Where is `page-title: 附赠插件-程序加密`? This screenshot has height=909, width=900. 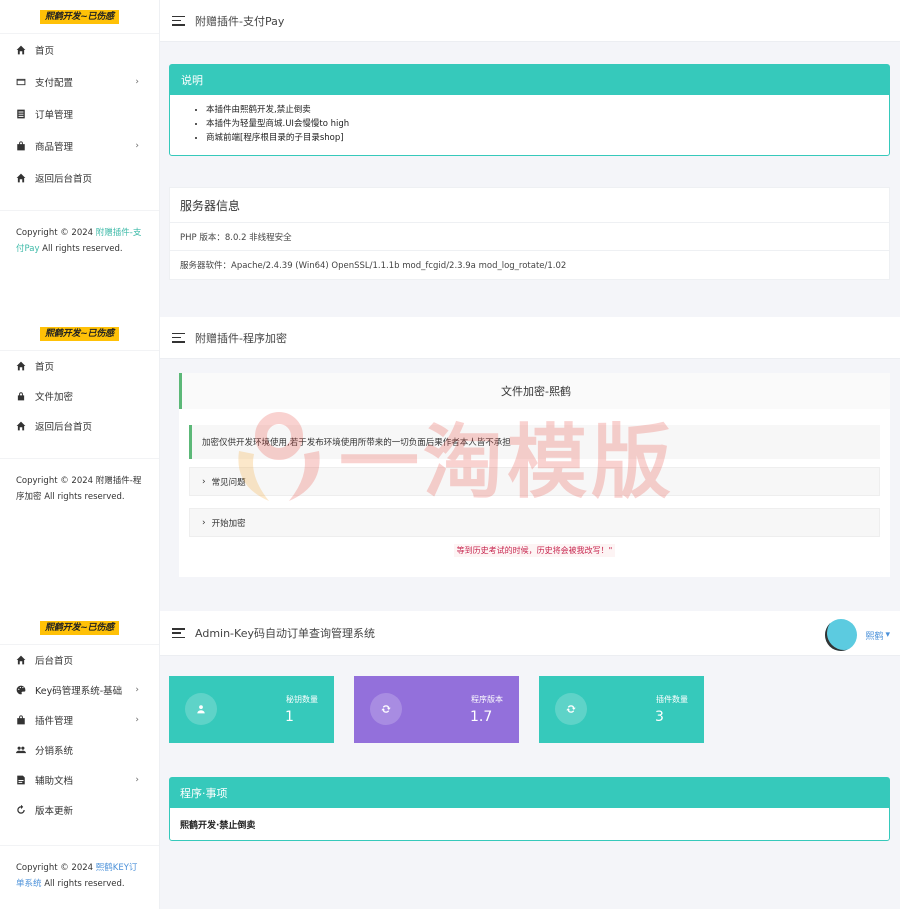
page-title: 附赠插件-程序加密 is located at coordinates (241, 338).